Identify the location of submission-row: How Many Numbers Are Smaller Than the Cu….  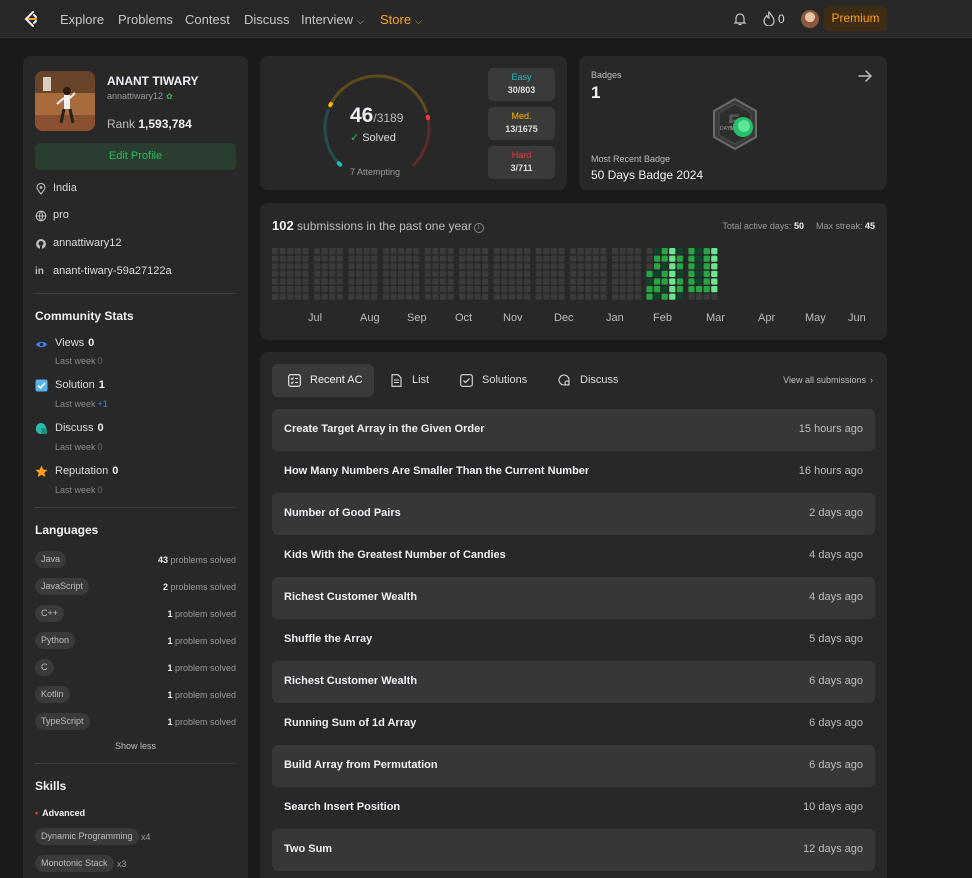
(573, 472).